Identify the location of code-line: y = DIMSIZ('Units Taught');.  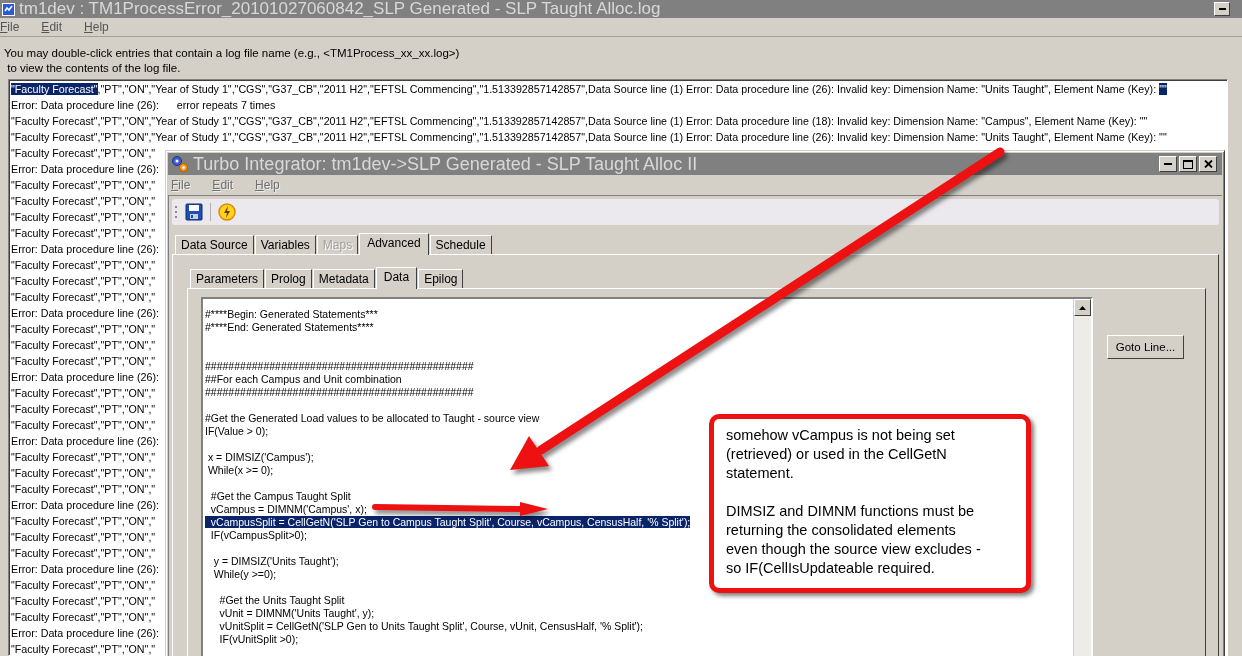
(275, 561).